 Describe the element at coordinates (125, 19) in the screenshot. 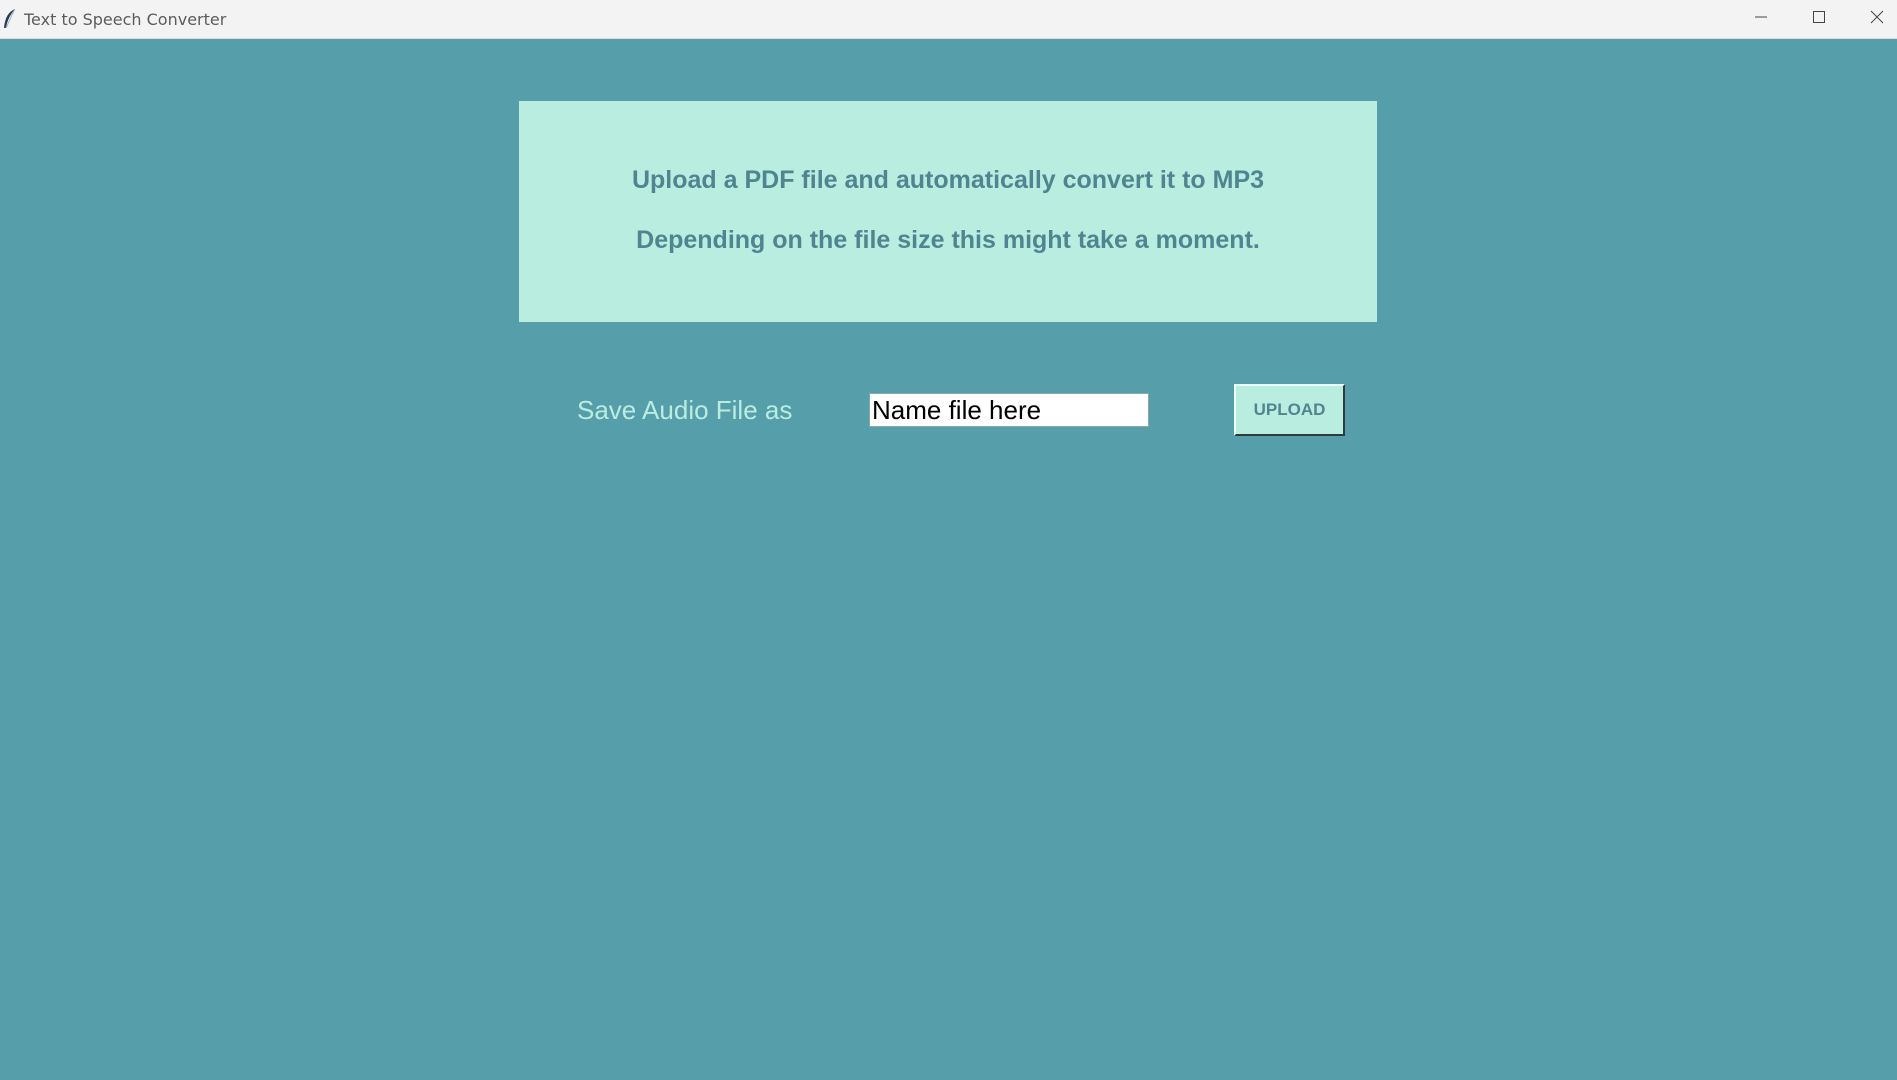

I see `window-title: Text to Speech Converter` at that location.